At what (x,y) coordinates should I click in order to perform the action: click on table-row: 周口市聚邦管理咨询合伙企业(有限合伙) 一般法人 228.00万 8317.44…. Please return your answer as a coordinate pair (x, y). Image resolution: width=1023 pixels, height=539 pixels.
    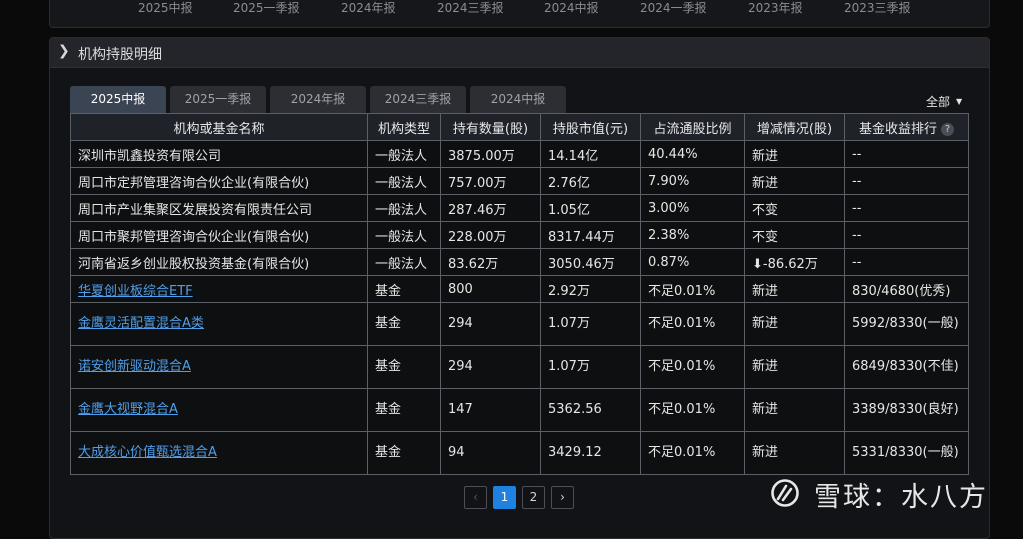
    Looking at the image, I should click on (519, 235).